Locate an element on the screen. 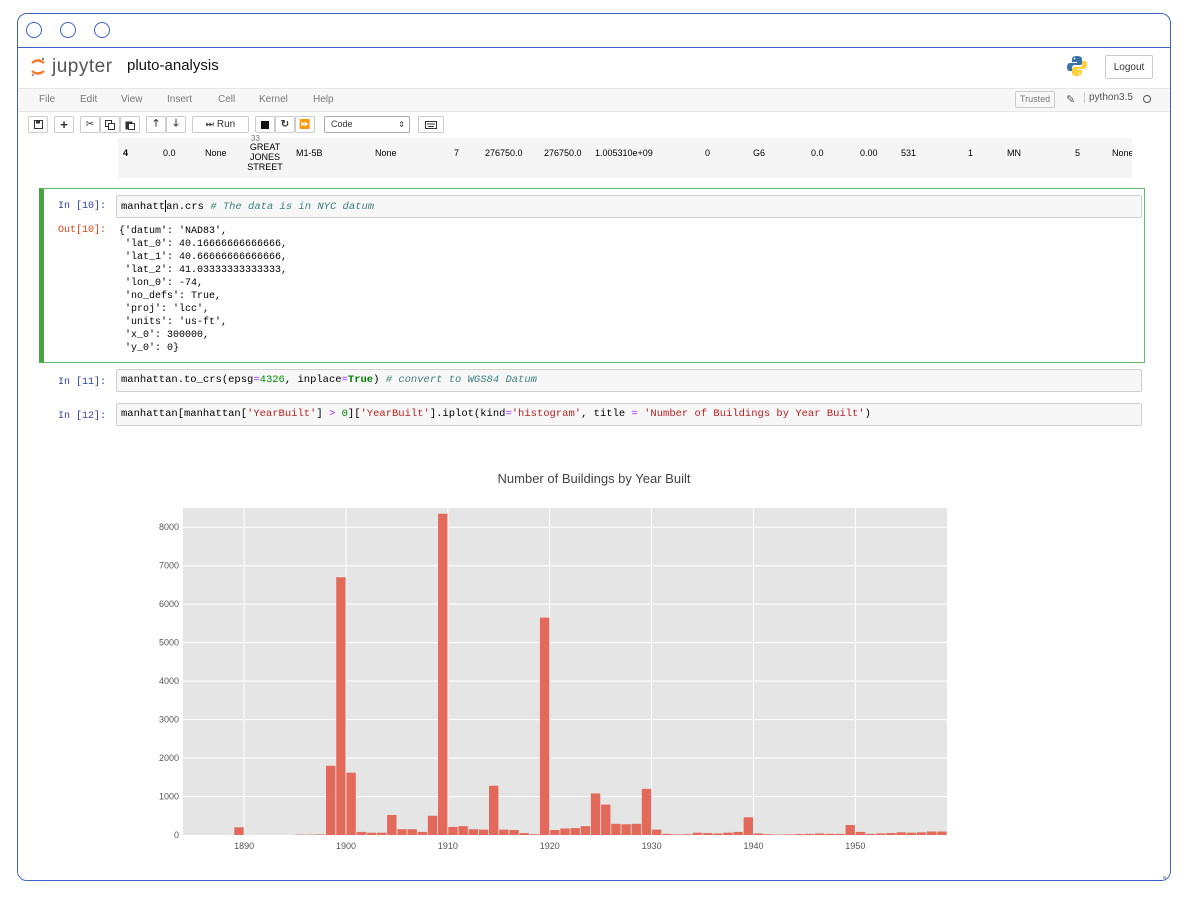 The height and width of the screenshot is (907, 1190). notebook-name: pluto-analysis is located at coordinates (173, 65).